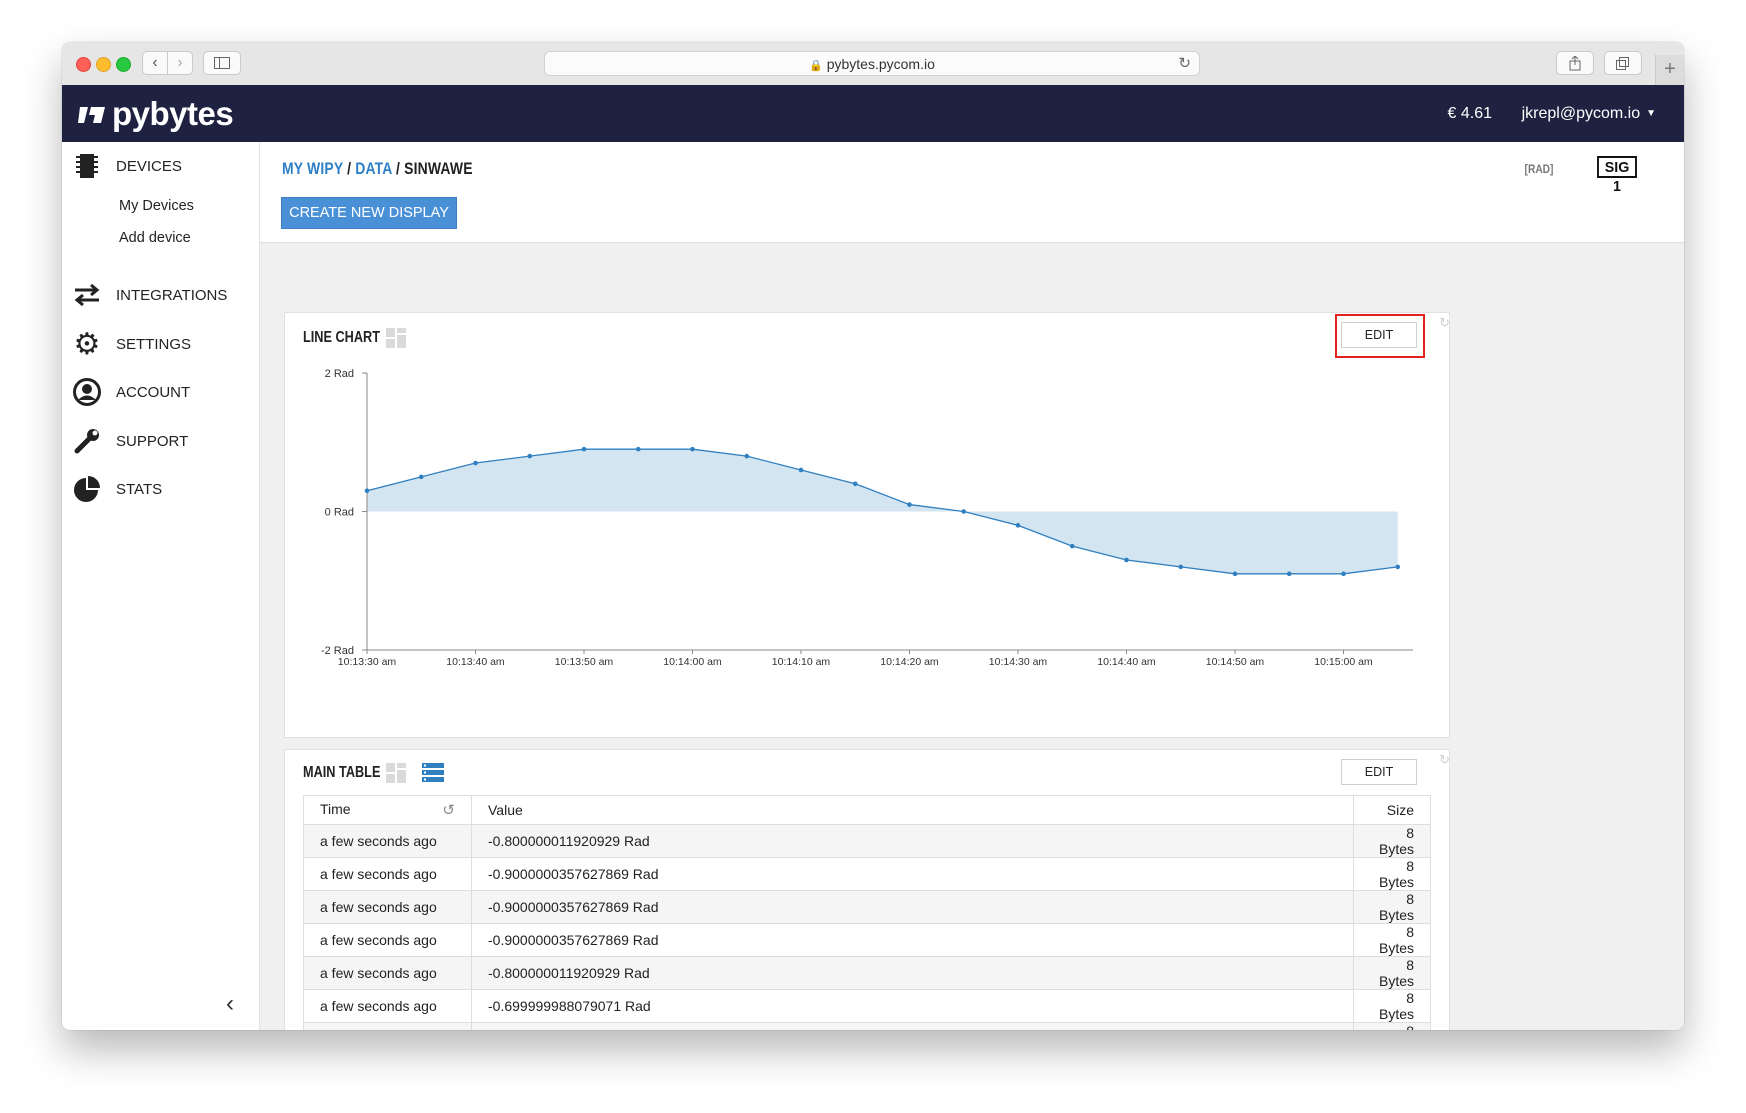  Describe the element at coordinates (1392, 810) in the screenshot. I see `column-header-size: Size` at that location.